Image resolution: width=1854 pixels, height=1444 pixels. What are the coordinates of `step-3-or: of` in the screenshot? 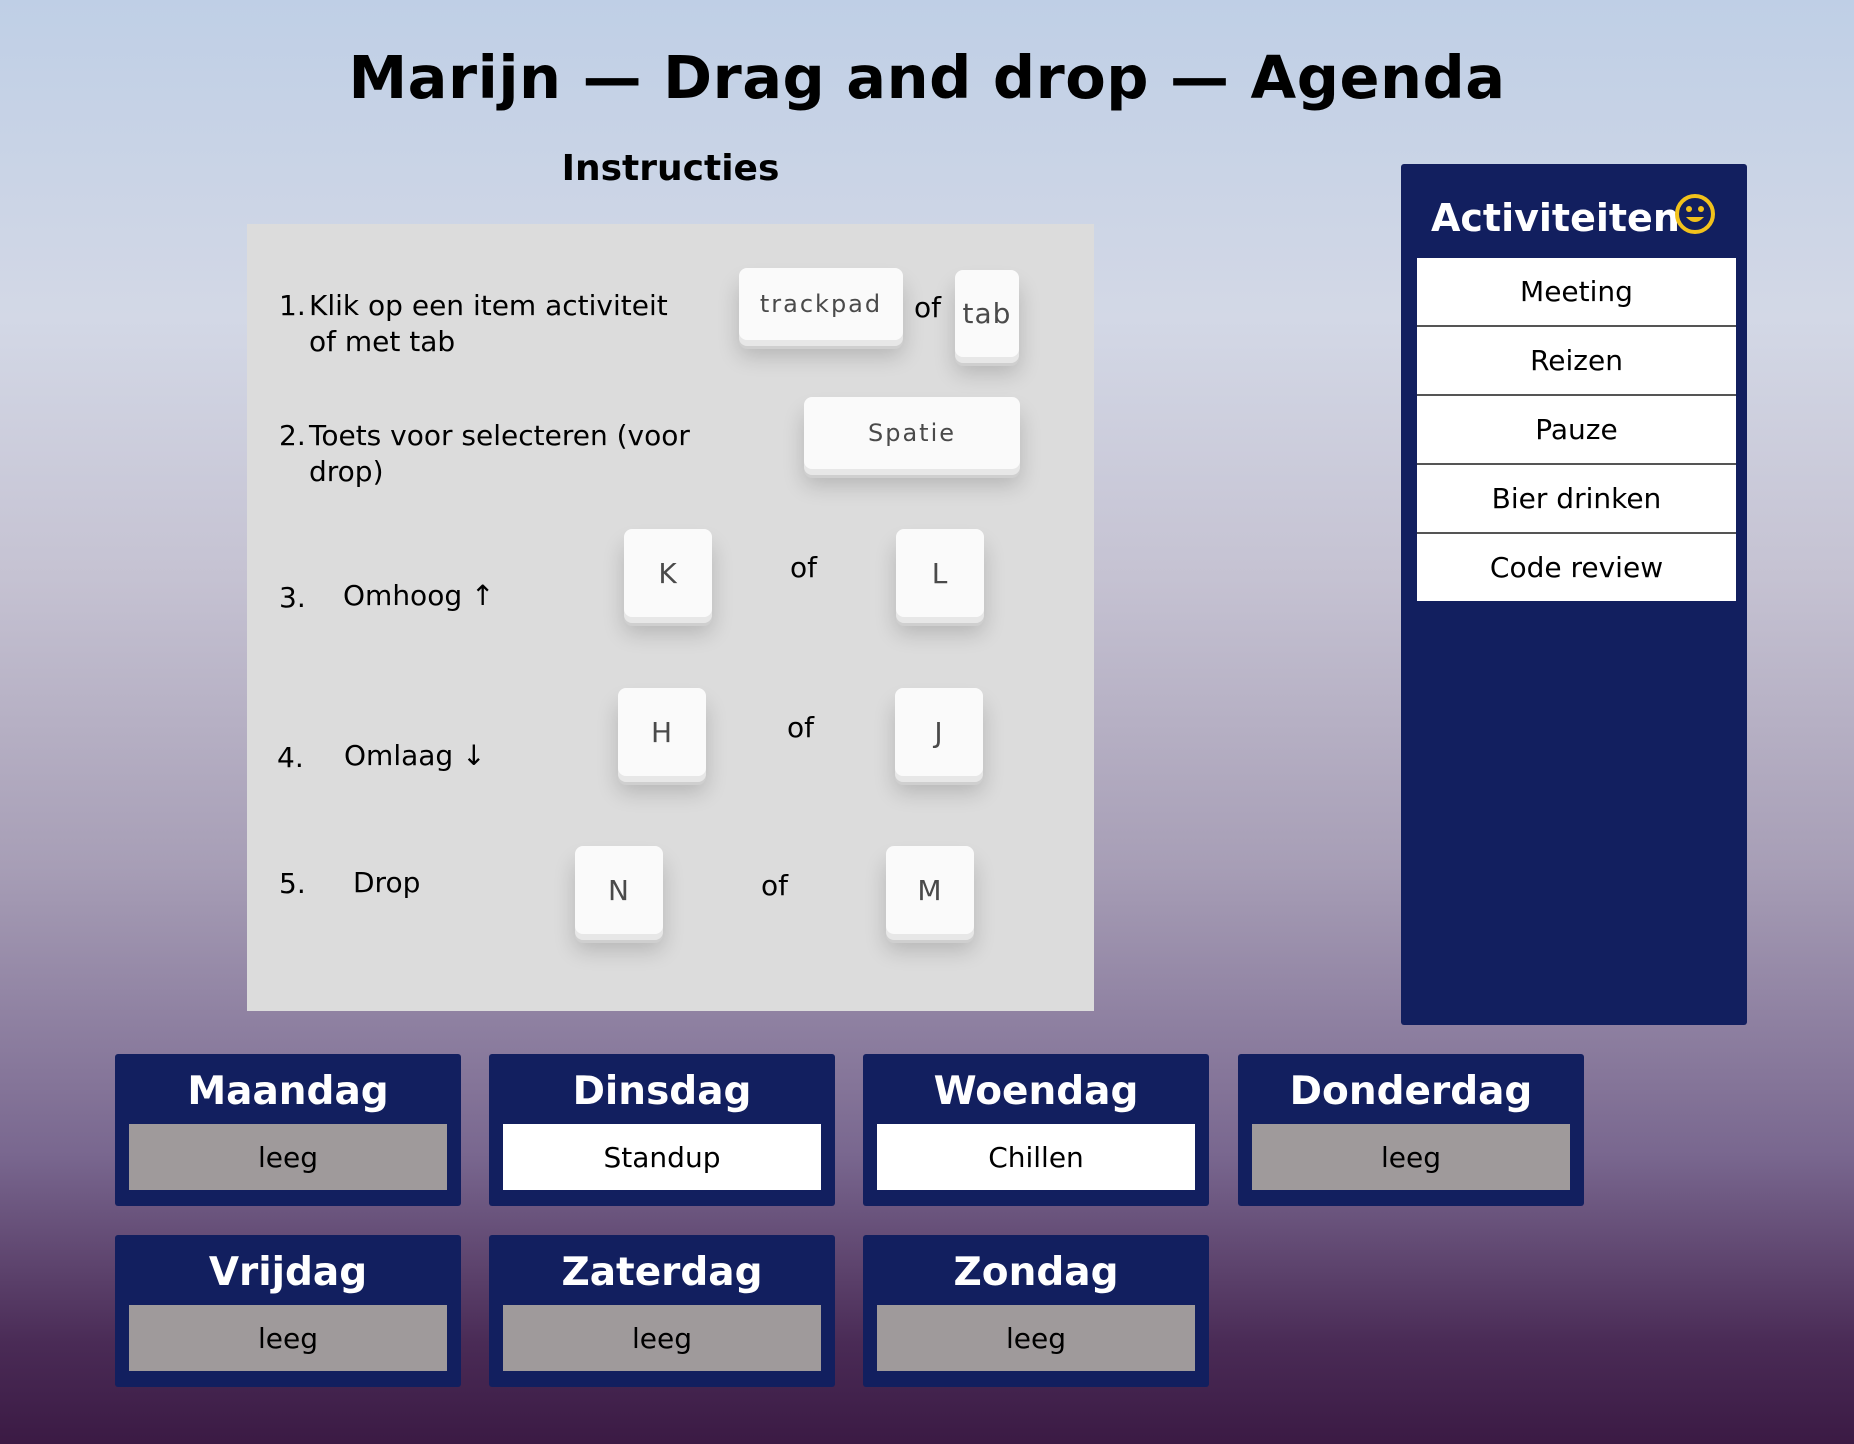 It's located at (803, 567).